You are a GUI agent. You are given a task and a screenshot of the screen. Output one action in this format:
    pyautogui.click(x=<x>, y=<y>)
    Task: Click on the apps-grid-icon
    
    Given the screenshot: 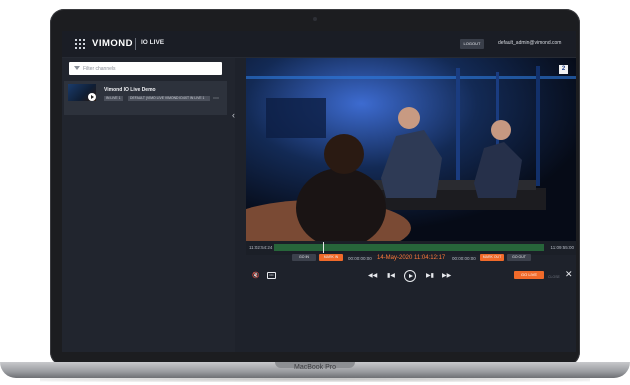 What is the action you would take?
    pyautogui.click(x=80, y=44)
    